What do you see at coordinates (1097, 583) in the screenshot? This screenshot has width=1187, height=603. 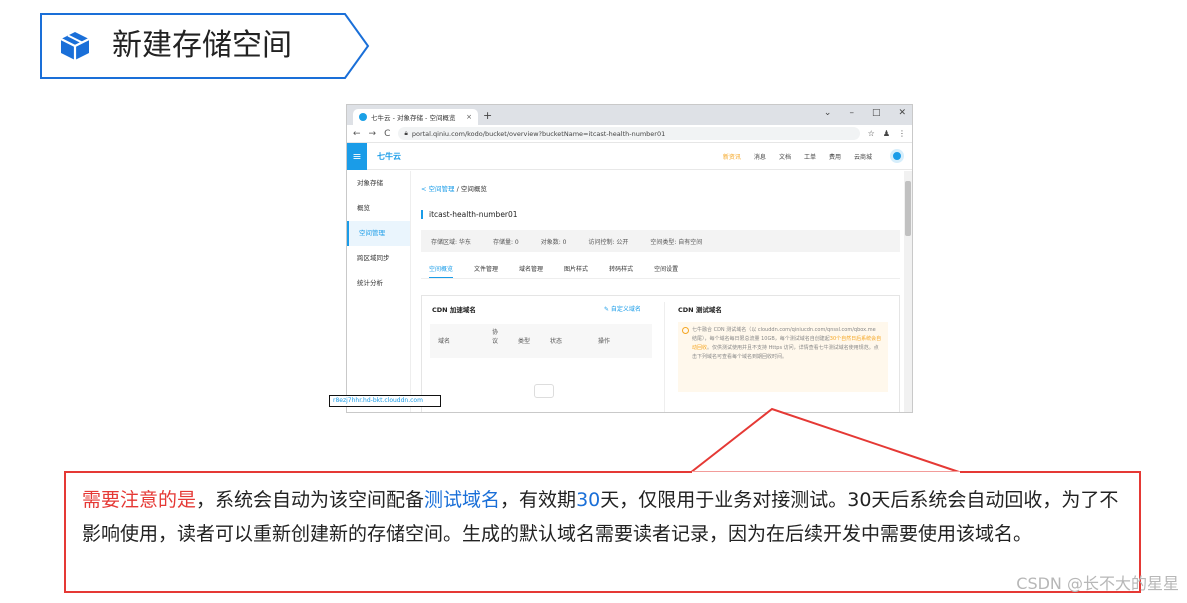 I see `watermark: CSDN @长不大的星星` at bounding box center [1097, 583].